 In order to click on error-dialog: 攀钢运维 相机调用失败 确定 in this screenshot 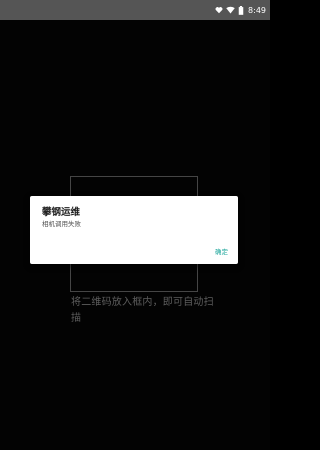, I will do `click(134, 230)`.